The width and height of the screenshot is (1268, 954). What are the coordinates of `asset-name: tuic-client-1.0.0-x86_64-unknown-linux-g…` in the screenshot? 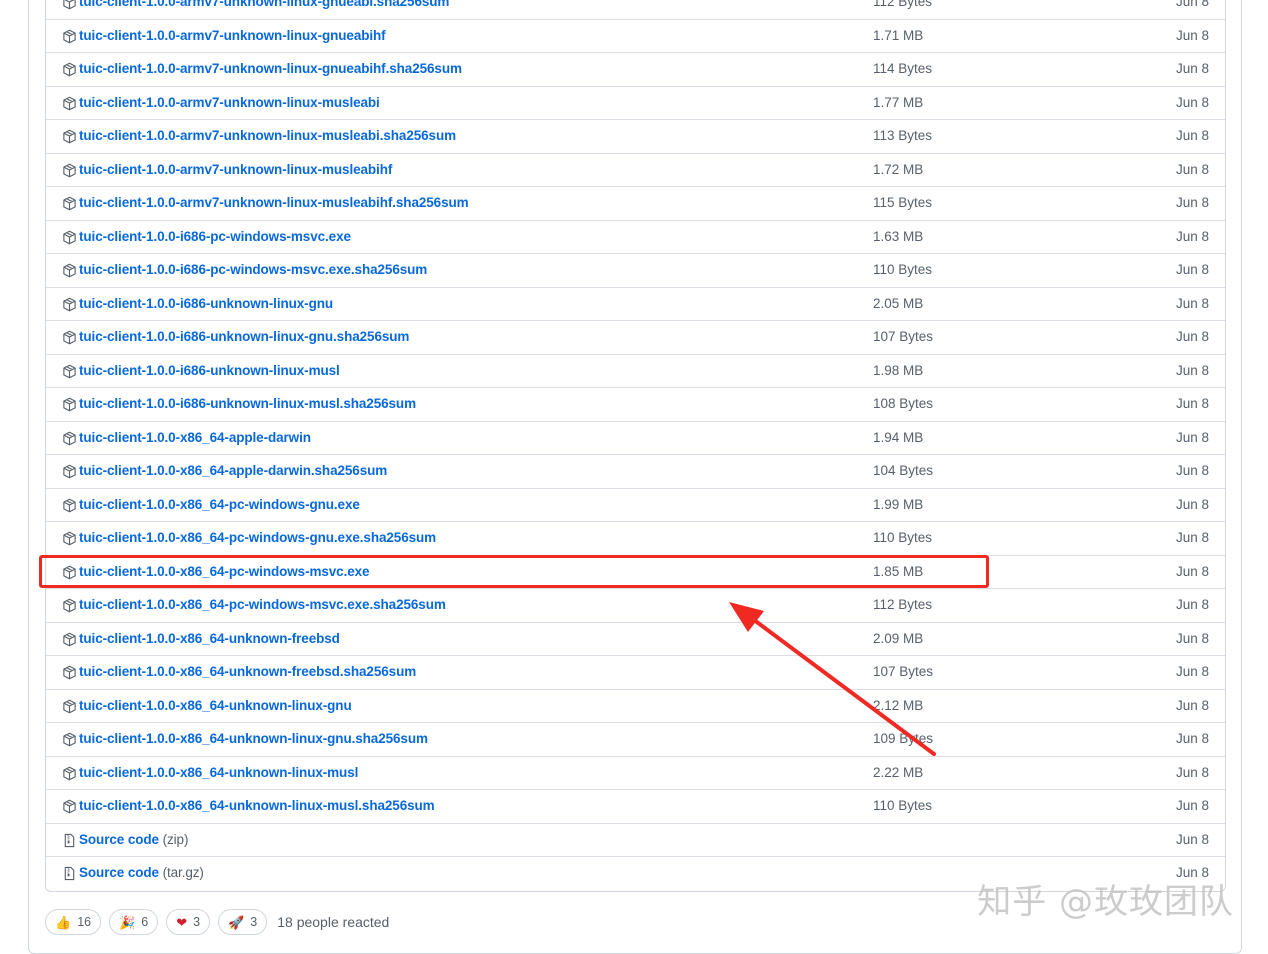 It's located at (215, 705).